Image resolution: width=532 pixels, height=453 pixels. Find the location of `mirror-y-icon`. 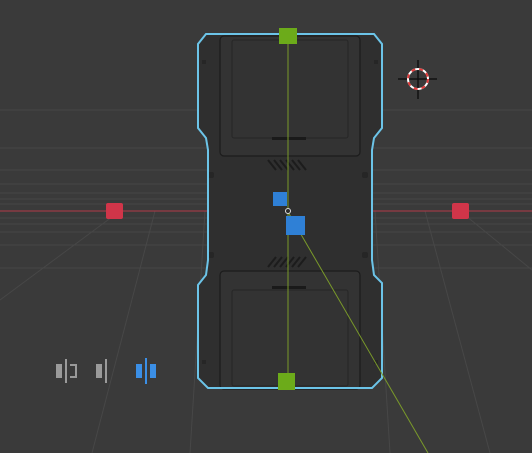

mirror-y-icon is located at coordinates (101, 371).